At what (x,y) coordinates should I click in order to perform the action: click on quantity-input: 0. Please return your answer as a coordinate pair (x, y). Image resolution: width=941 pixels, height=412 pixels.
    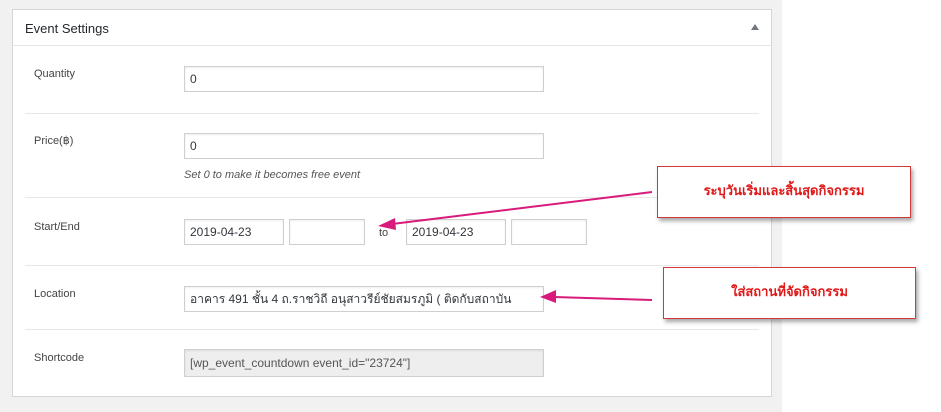
    Looking at the image, I should click on (364, 79).